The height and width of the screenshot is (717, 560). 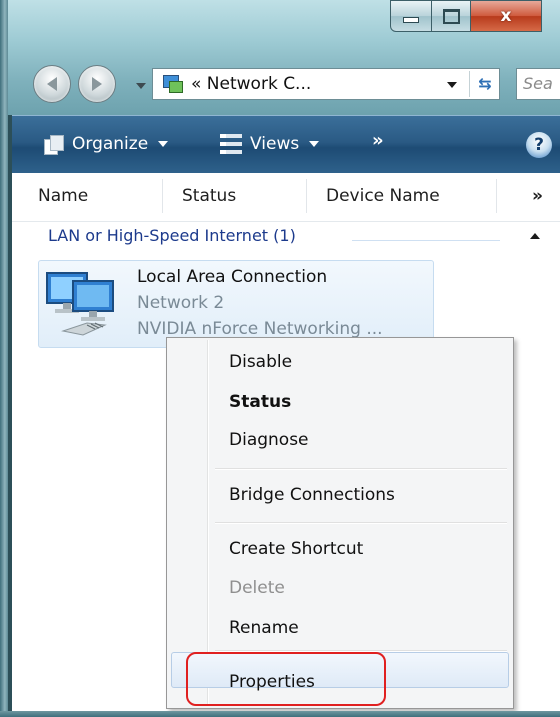 I want to click on maximize-icon, so click(x=451, y=16).